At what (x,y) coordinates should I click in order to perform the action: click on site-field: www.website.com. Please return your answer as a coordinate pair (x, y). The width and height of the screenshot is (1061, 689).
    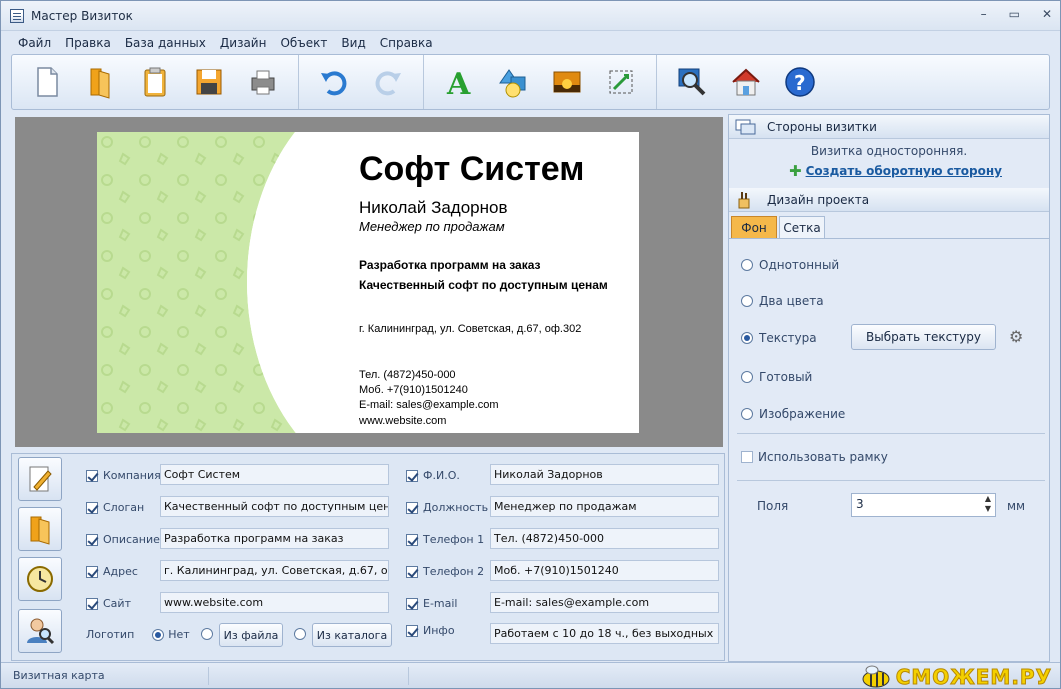
    Looking at the image, I should click on (274, 602).